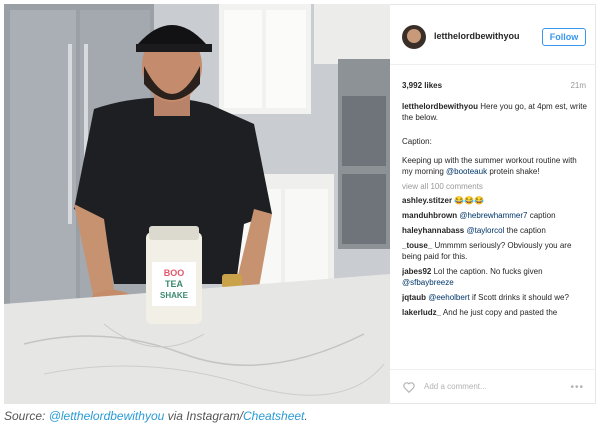 Image resolution: width=600 pixels, height=438 pixels. What do you see at coordinates (469, 200) in the screenshot?
I see `comment-text: 😂😂😂` at bounding box center [469, 200].